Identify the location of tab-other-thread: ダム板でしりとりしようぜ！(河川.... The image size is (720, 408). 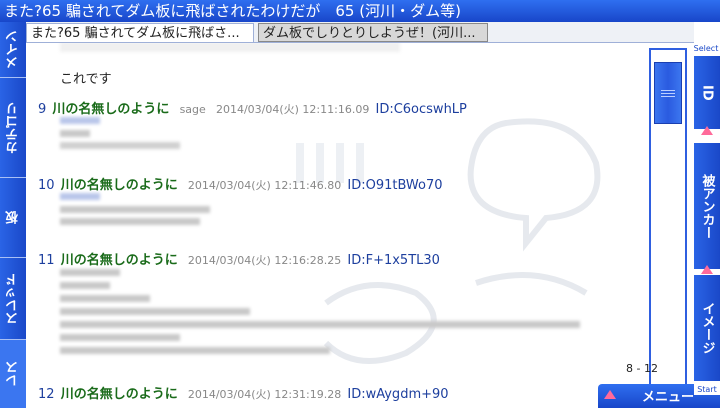
(373, 32).